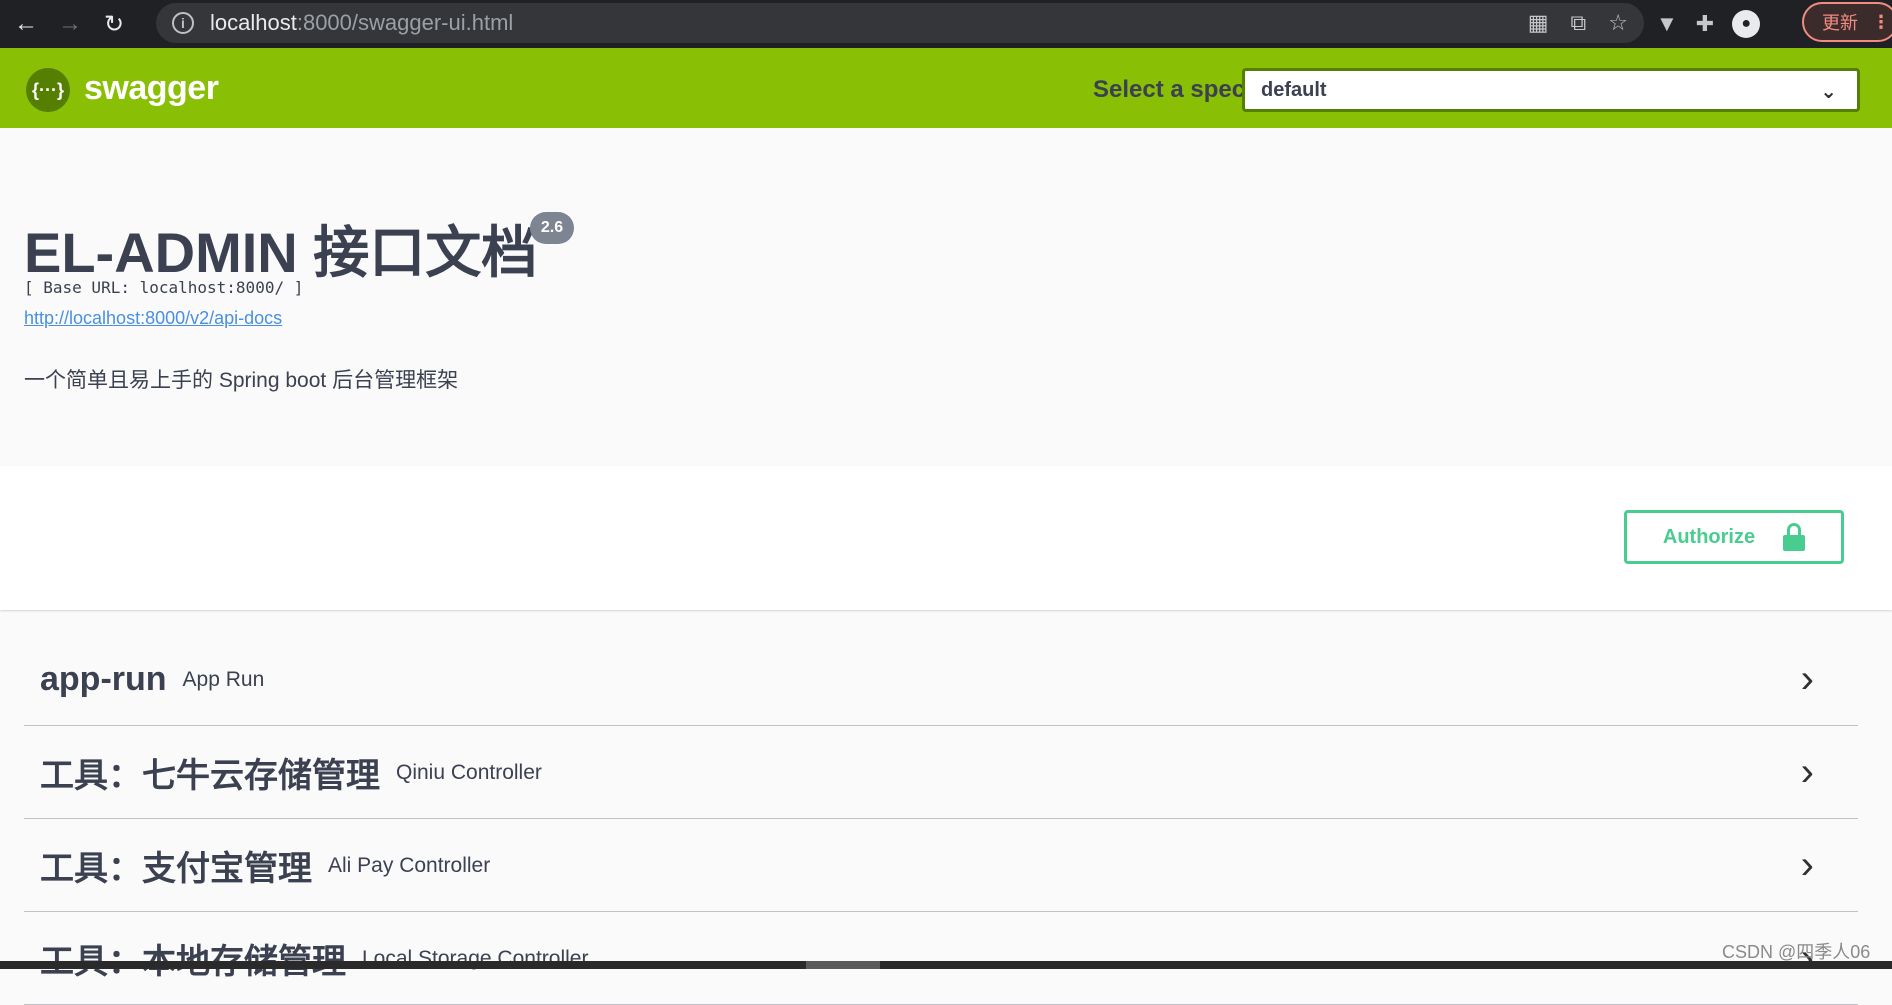 The width and height of the screenshot is (1892, 1005). What do you see at coordinates (843, 965) in the screenshot?
I see `scrollbar-thumb` at bounding box center [843, 965].